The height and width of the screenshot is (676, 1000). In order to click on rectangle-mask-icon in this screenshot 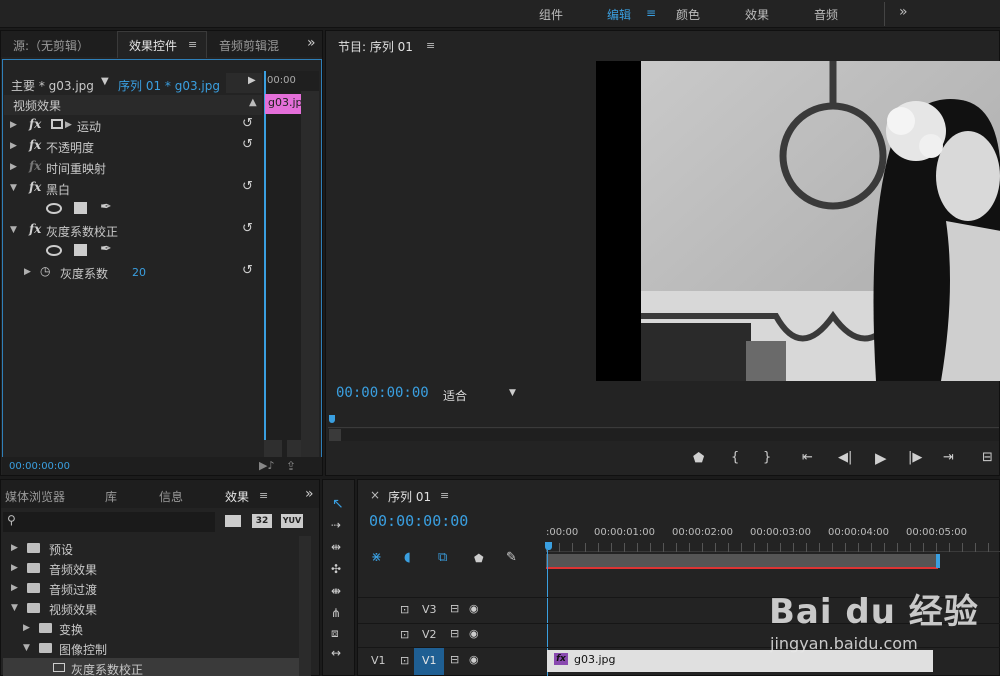, I will do `click(80, 250)`.